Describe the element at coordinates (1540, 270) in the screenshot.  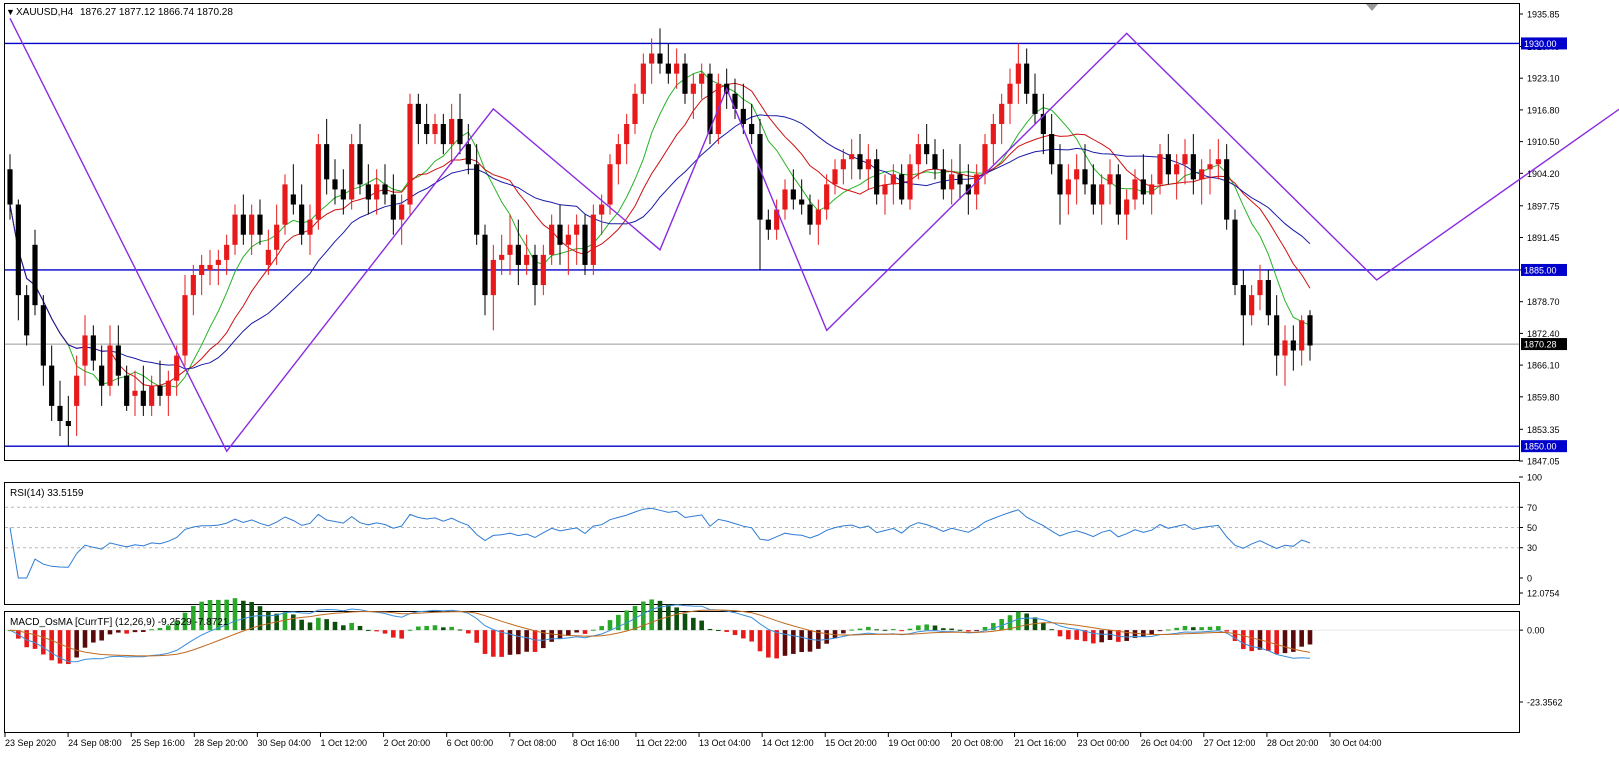
I see `price-tag-label: 1885.00` at that location.